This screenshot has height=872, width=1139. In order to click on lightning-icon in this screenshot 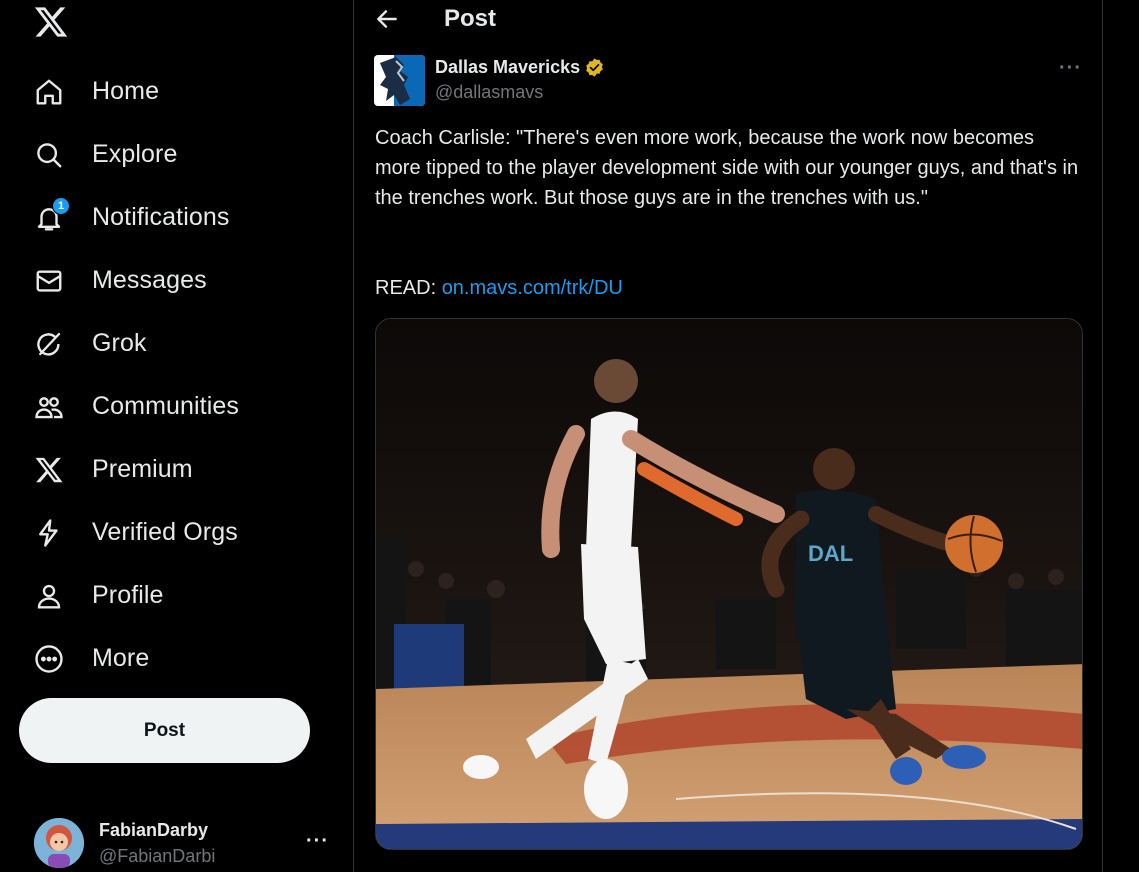, I will do `click(50, 533)`.